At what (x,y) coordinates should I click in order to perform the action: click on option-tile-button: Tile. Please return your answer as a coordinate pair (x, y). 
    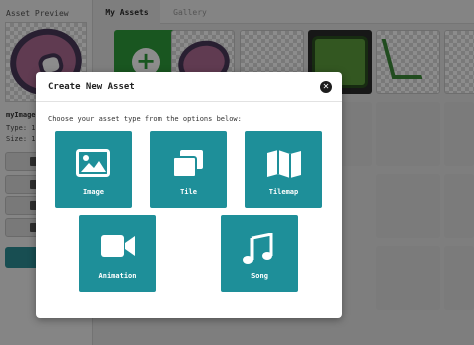
    Looking at the image, I should click on (188, 169).